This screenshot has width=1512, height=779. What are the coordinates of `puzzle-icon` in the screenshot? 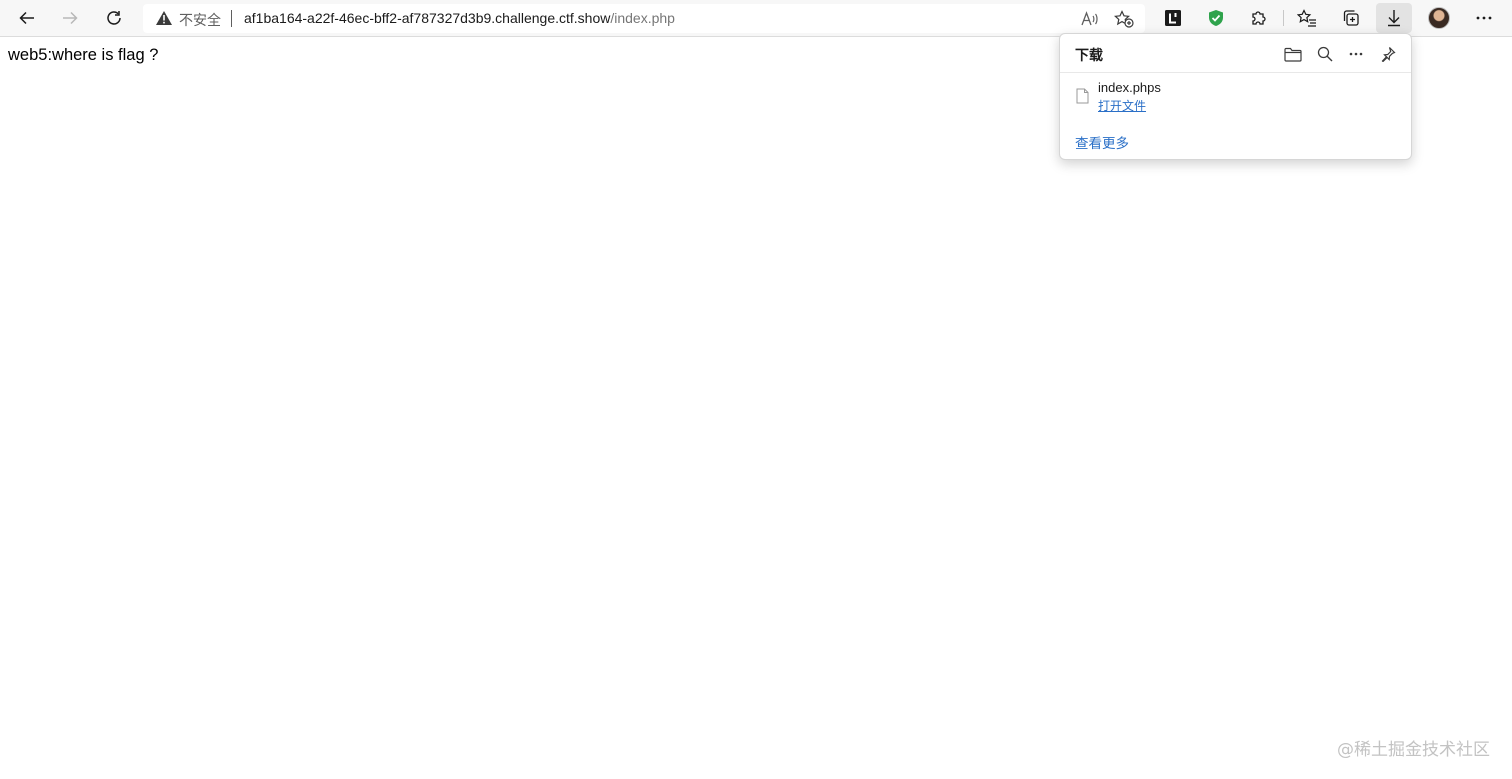 It's located at (1259, 18).